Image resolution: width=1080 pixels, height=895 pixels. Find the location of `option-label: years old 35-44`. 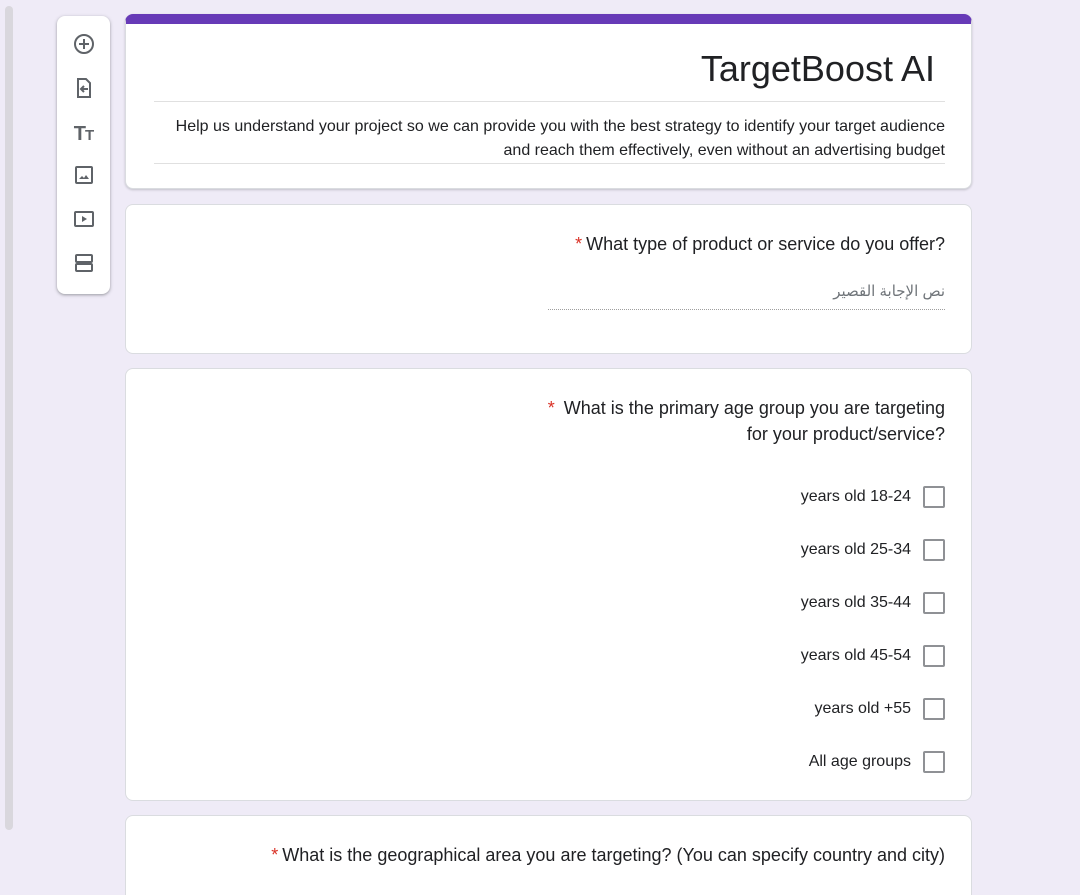

option-label: years old 35-44 is located at coordinates (855, 602).